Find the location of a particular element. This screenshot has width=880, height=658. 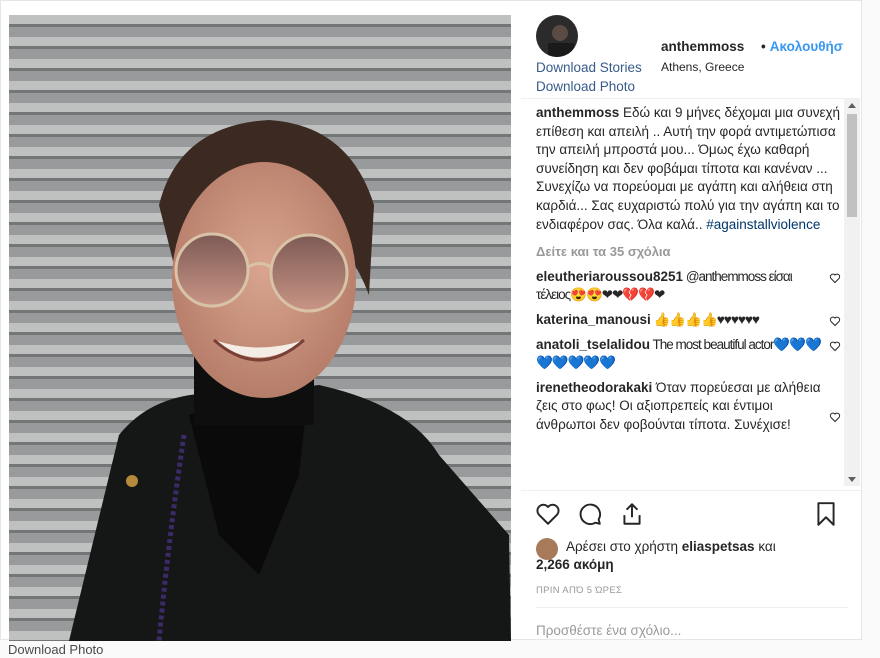

liker-avatar is located at coordinates (547, 549).